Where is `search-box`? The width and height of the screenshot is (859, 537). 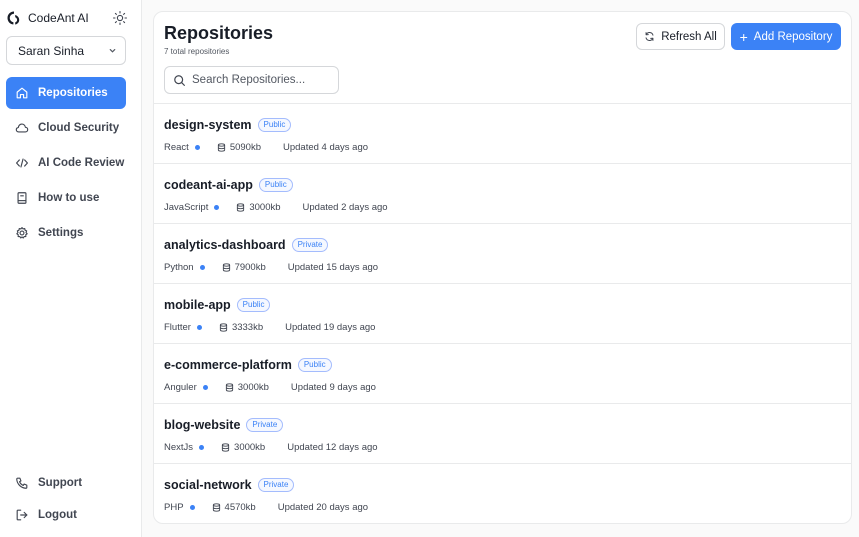 search-box is located at coordinates (251, 80).